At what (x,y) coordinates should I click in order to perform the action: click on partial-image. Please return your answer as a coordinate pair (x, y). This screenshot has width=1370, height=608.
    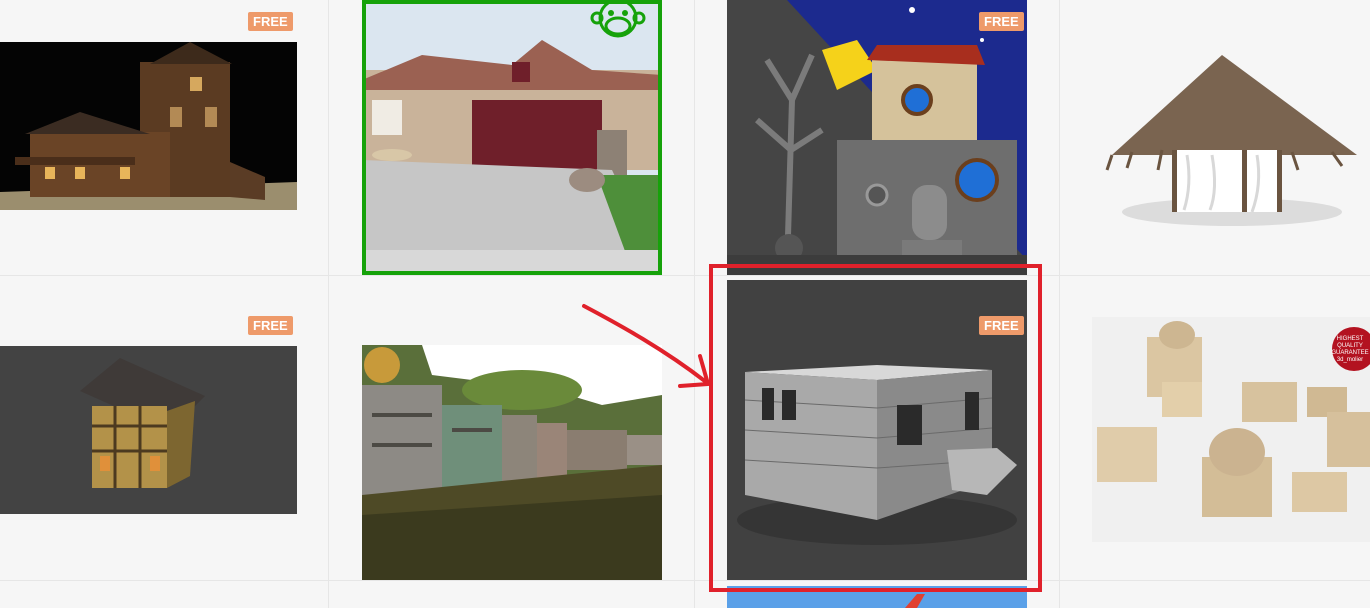
    Looking at the image, I should click on (877, 597).